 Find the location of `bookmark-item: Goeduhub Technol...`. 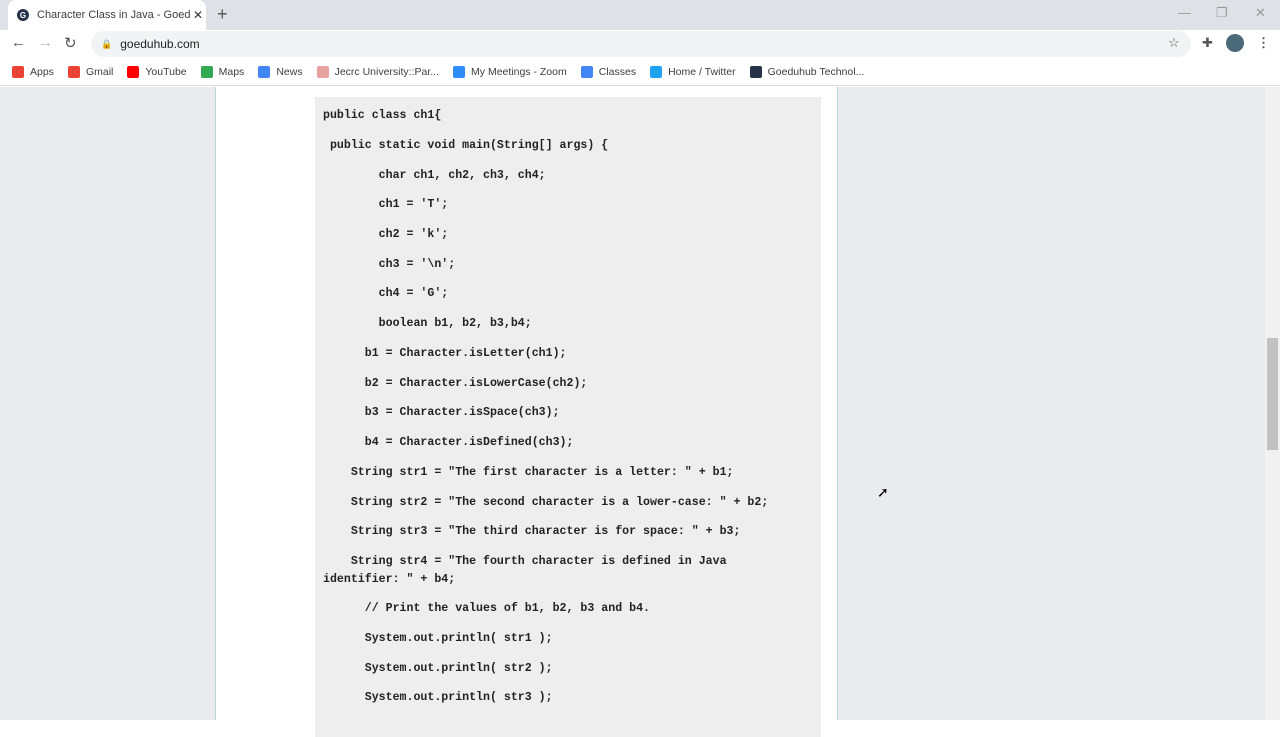

bookmark-item: Goeduhub Technol... is located at coordinates (807, 71).